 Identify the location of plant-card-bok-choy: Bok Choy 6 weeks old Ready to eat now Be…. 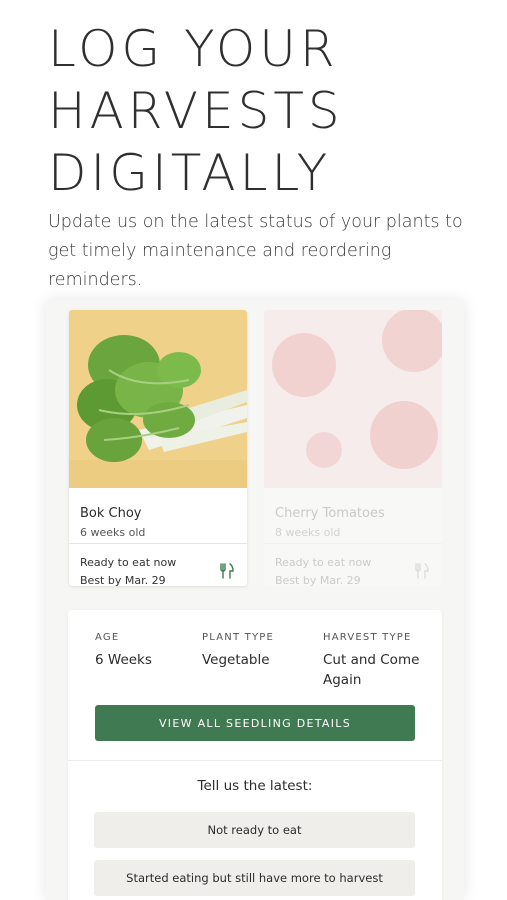
(158, 448).